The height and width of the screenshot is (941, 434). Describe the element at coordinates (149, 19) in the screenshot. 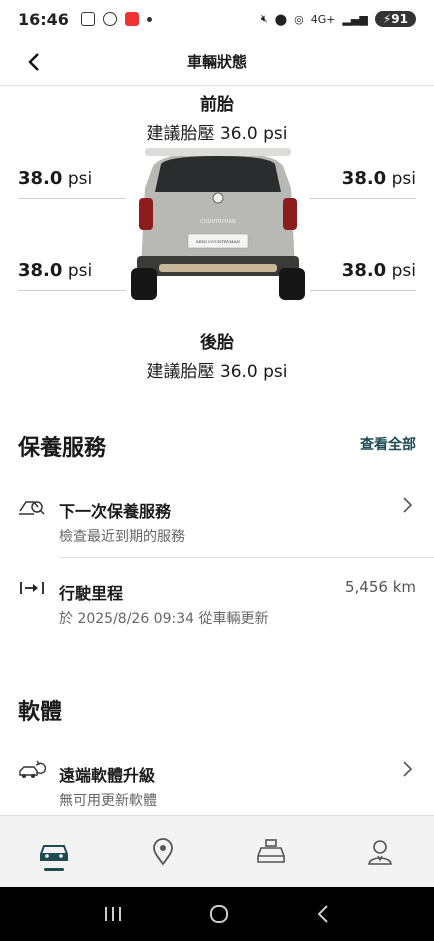

I see `more-notifications-icon` at that location.